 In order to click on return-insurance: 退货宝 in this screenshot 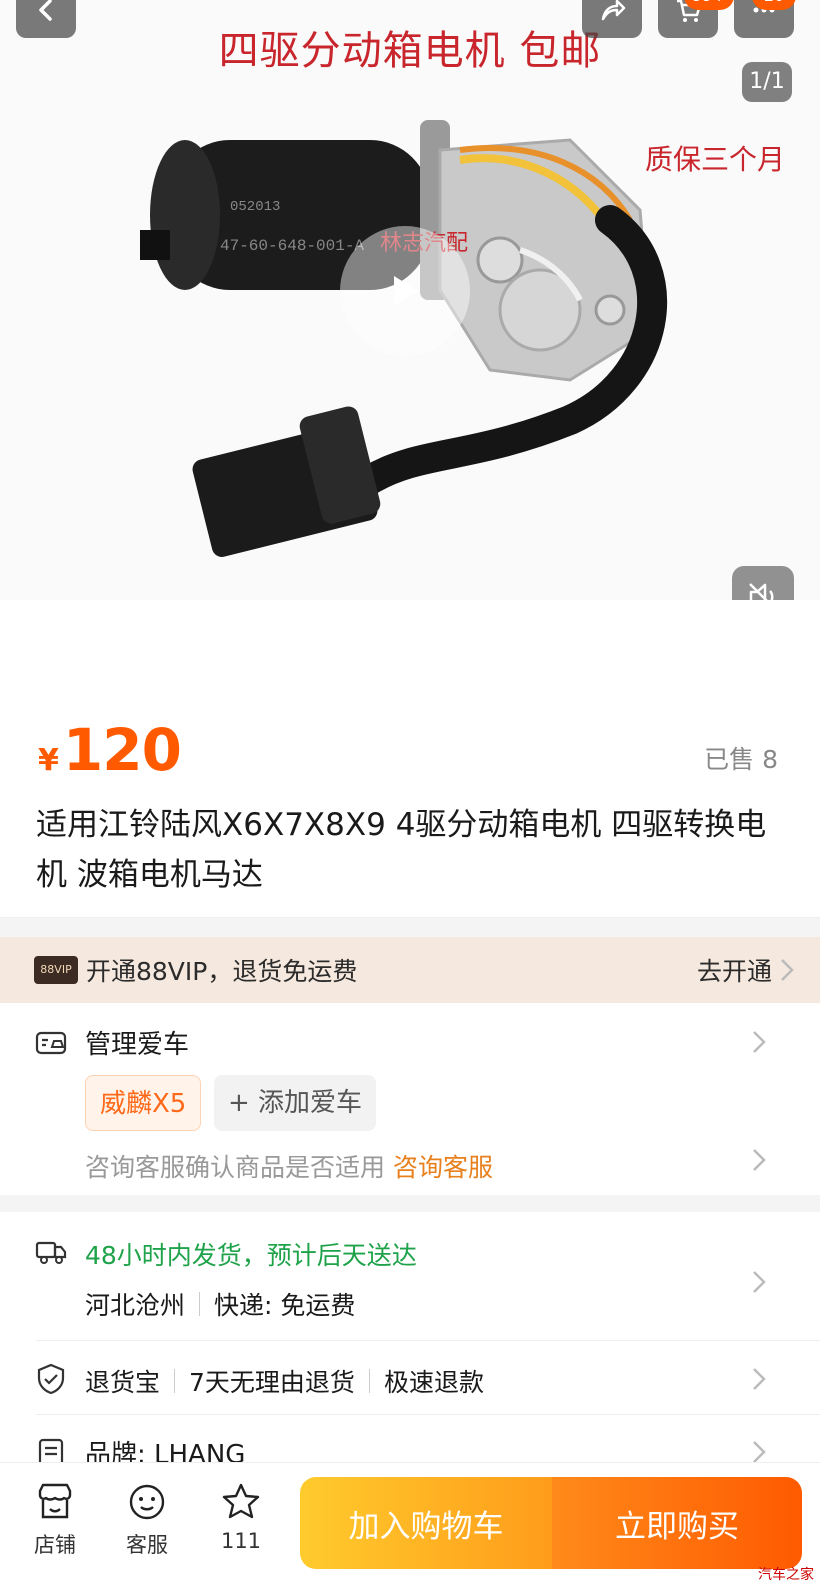, I will do `click(123, 1382)`.